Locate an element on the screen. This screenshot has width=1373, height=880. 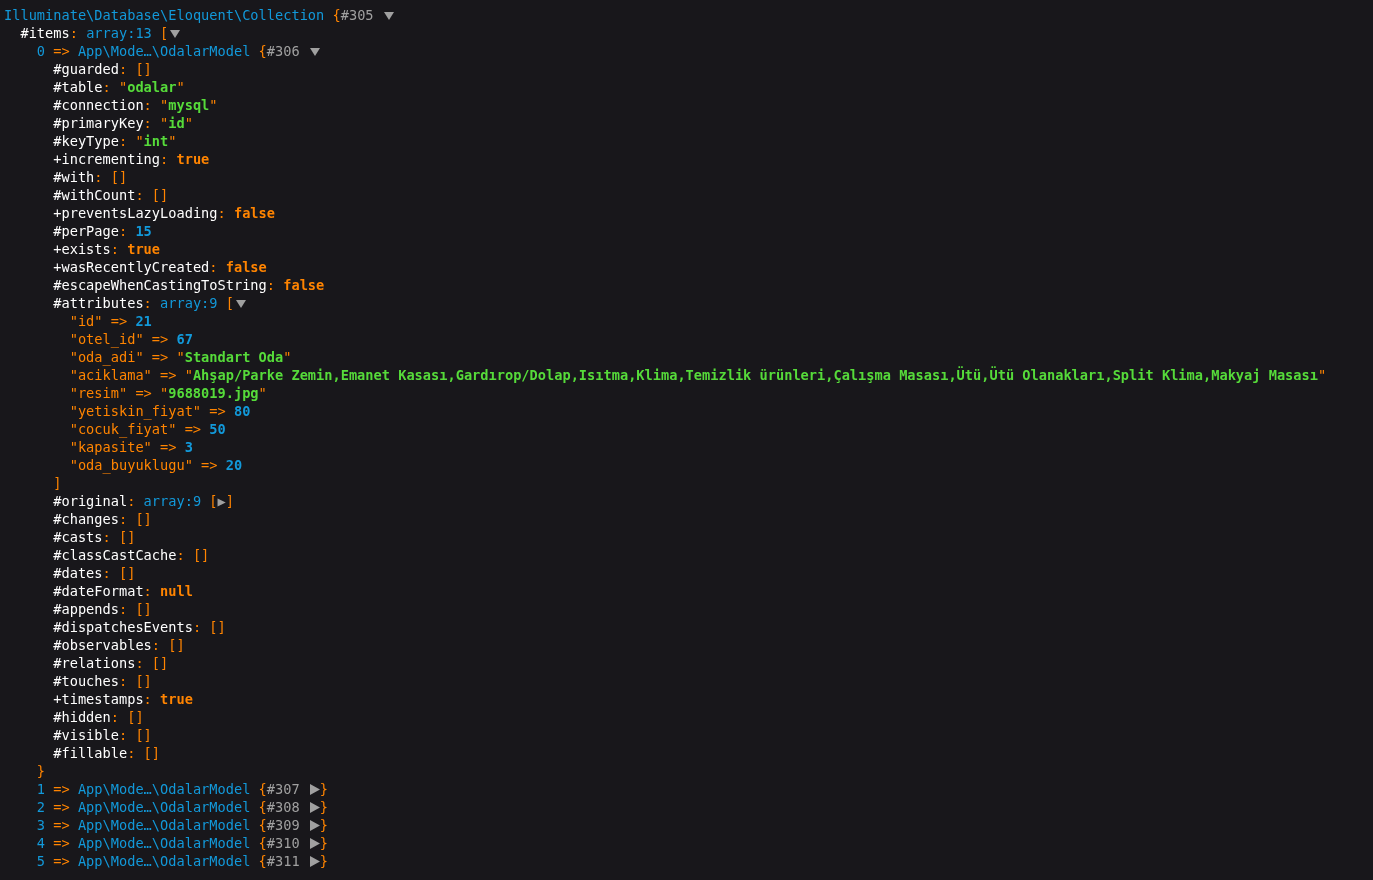
array-key: "yetiskin_fiyat" => is located at coordinates (147, 411).